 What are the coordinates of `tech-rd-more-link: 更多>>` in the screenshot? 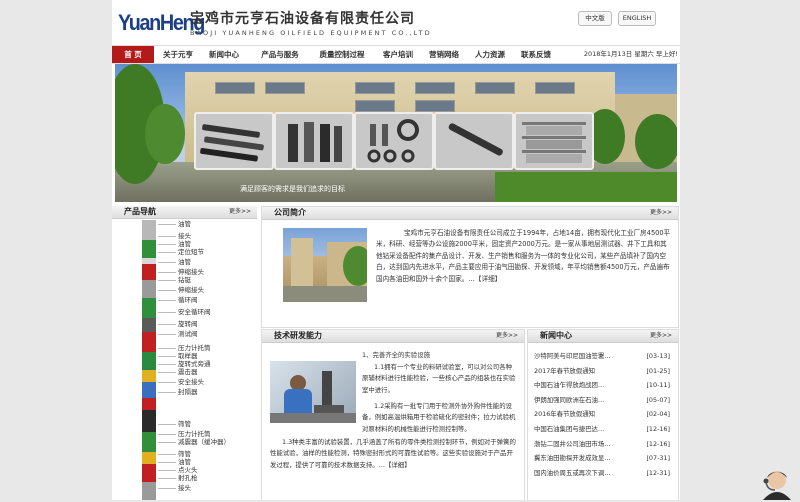 It's located at (507, 336).